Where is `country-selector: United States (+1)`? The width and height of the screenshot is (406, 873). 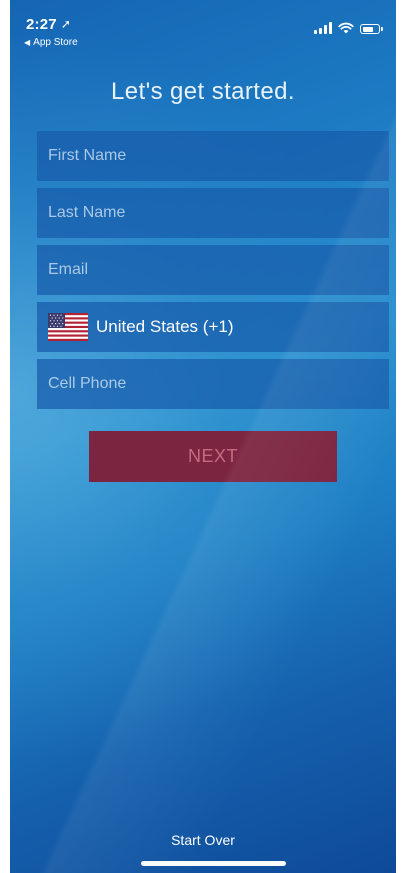
country-selector: United States (+1) is located at coordinates (213, 327).